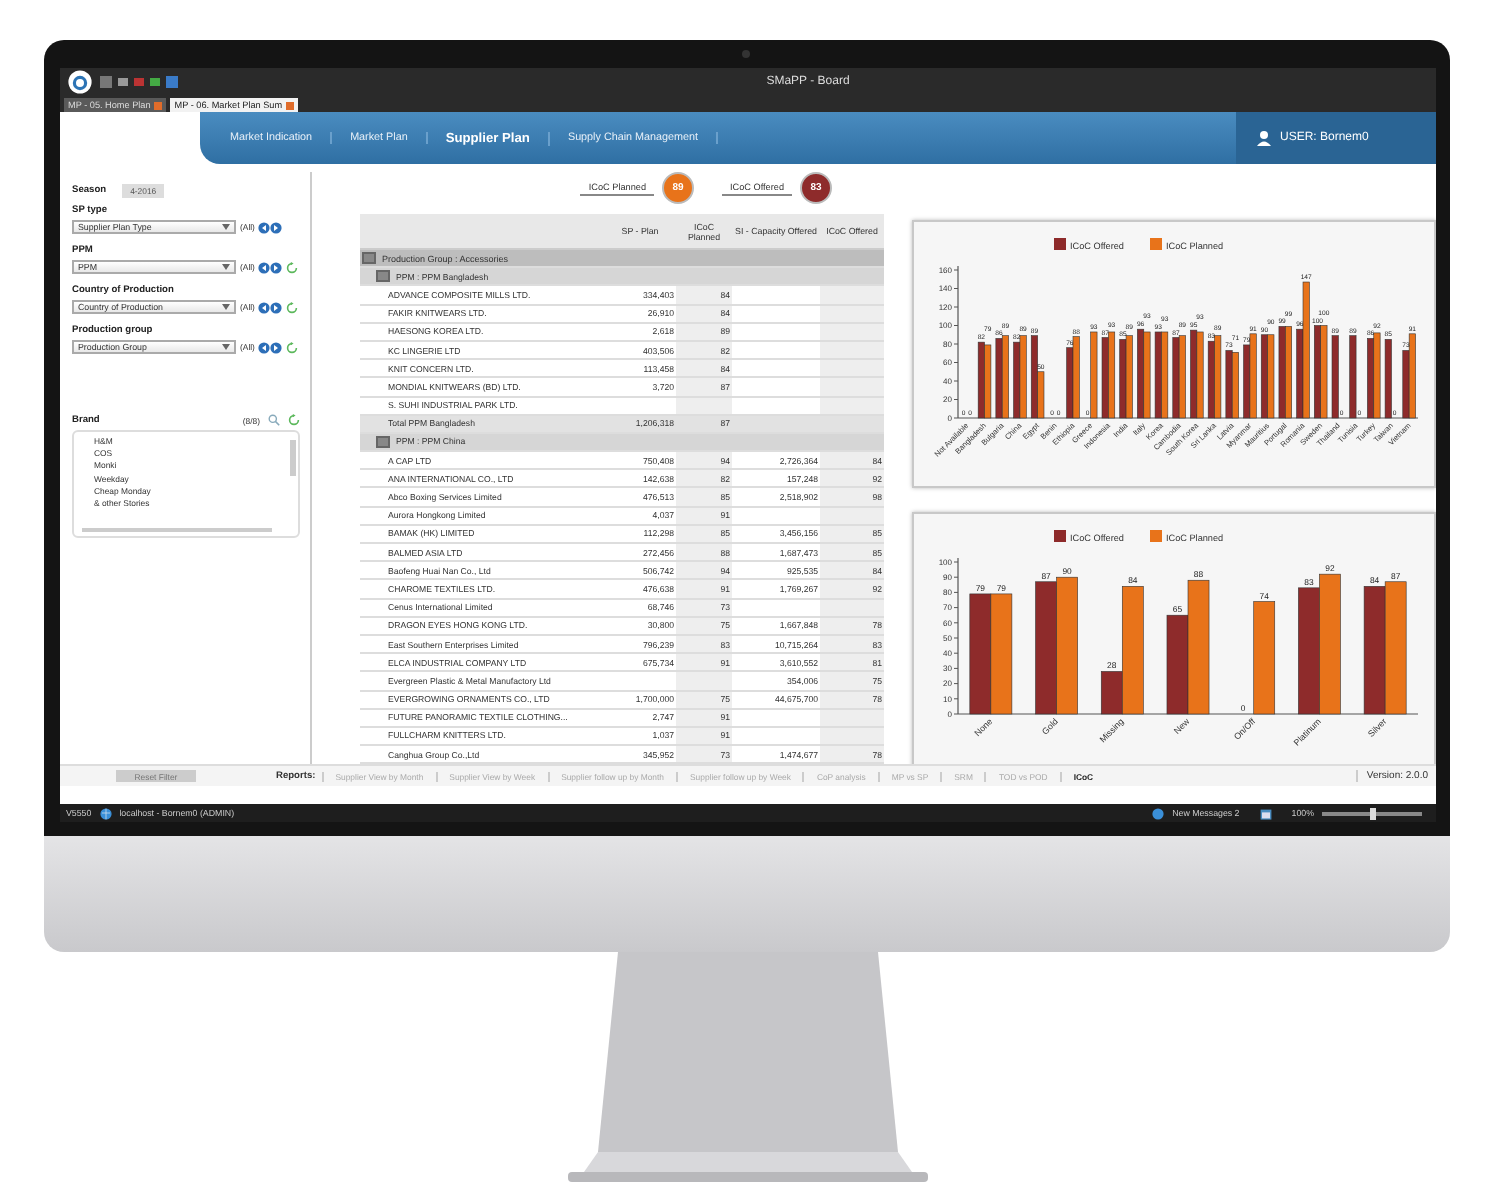 The image size is (1494, 1204). Describe the element at coordinates (1264, 138) in the screenshot. I see `user-icon` at that location.